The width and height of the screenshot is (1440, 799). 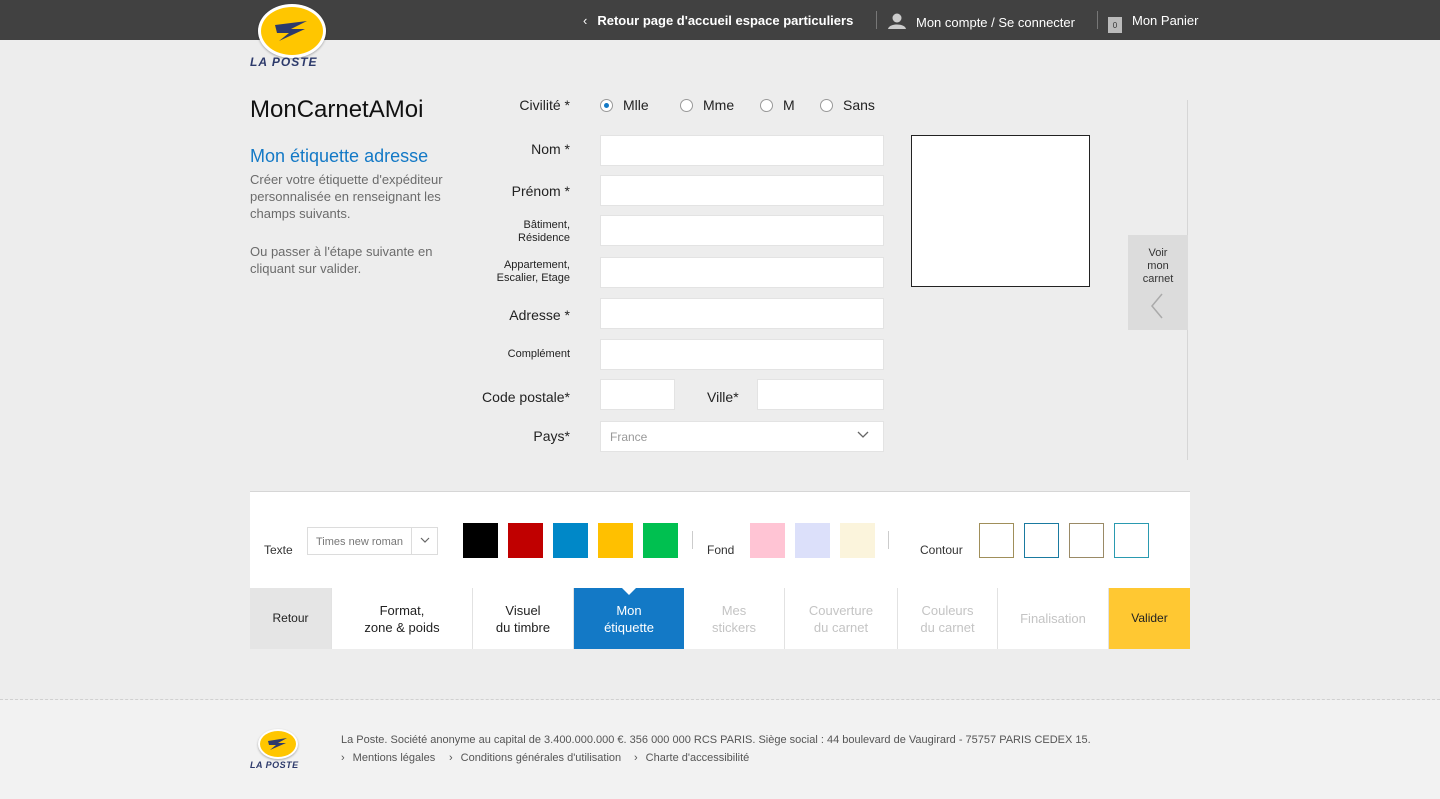 What do you see at coordinates (629, 591) in the screenshot?
I see `active-step-caret-icon` at bounding box center [629, 591].